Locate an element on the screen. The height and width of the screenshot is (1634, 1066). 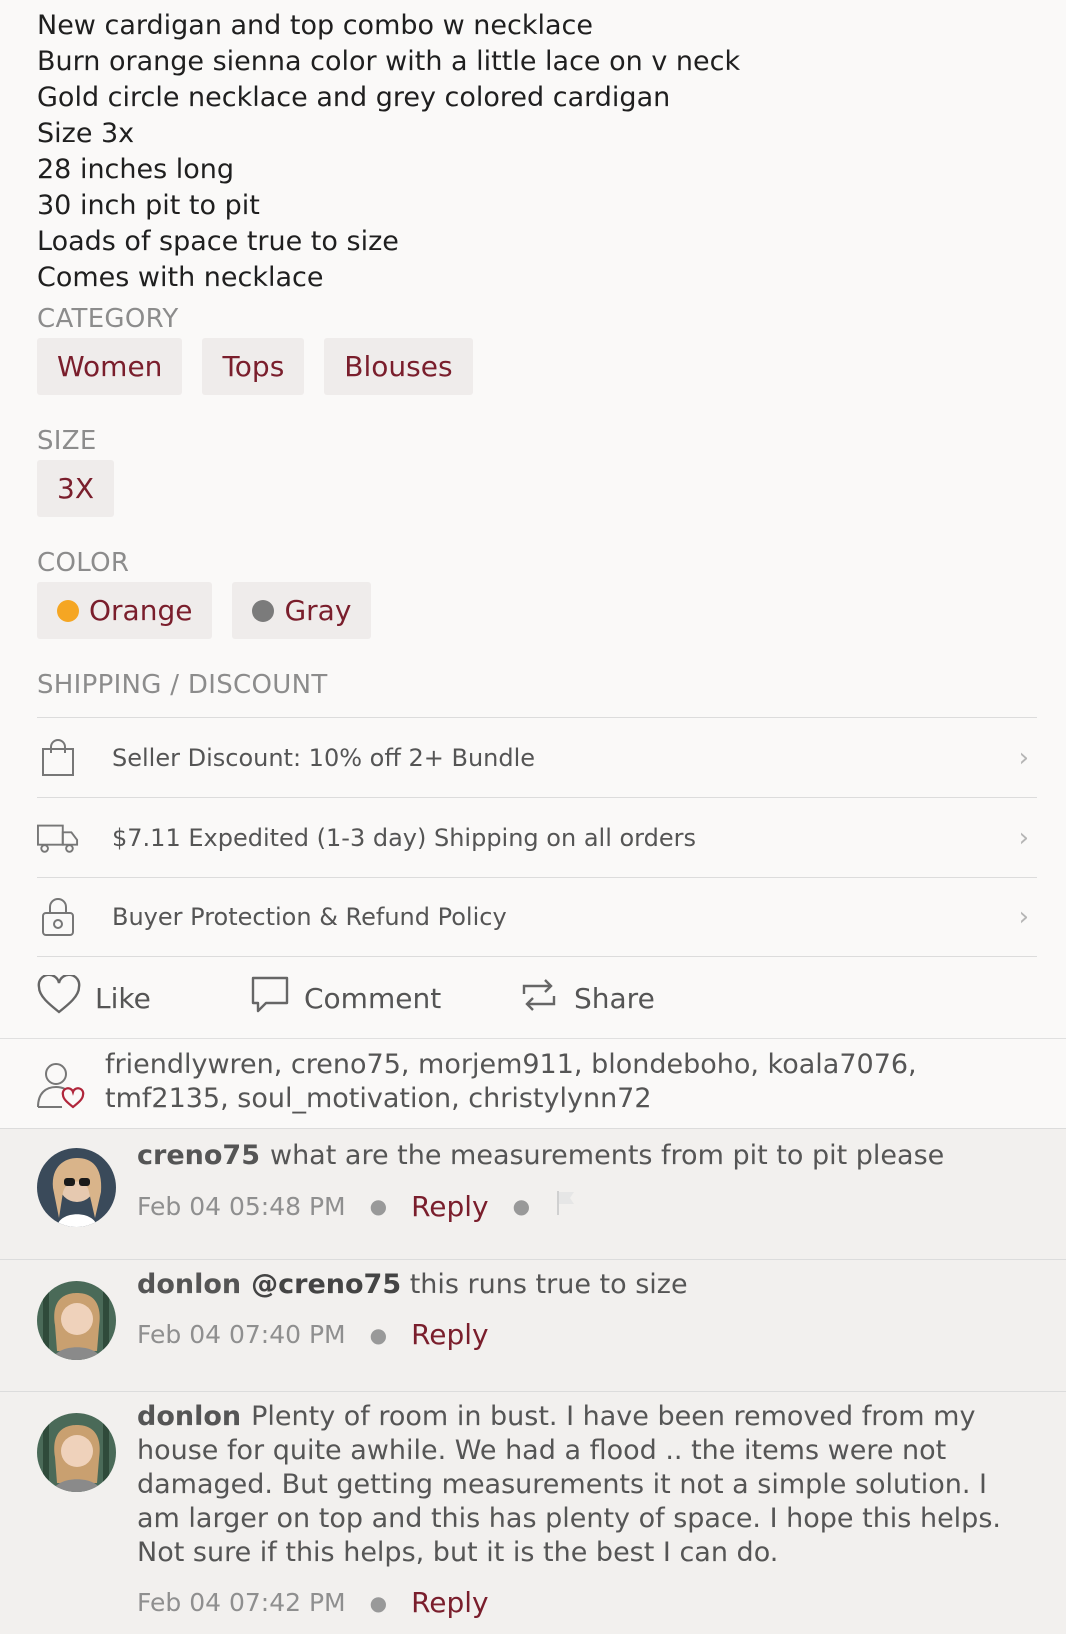
buyer-protection-text: Buyer Protection & Refund Policy is located at coordinates (309, 917).